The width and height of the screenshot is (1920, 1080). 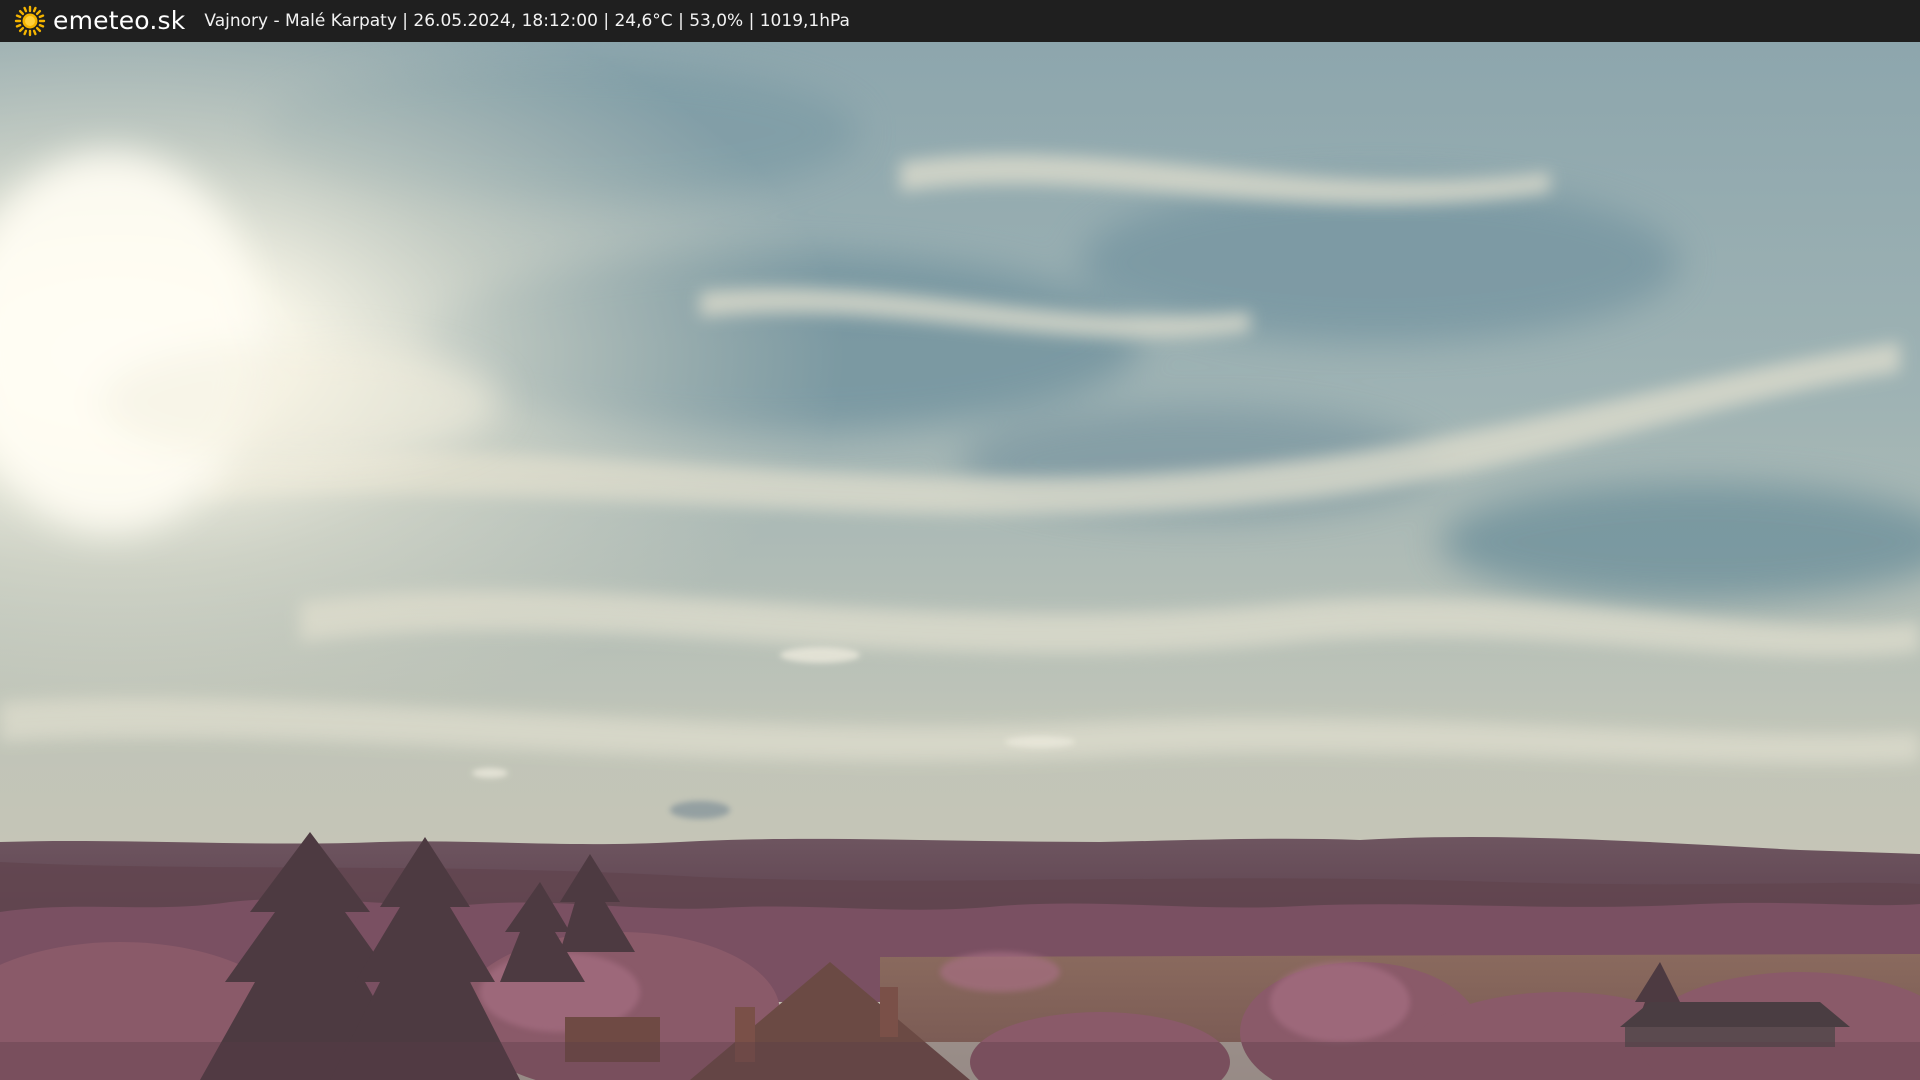 What do you see at coordinates (30, 21) in the screenshot?
I see `sun-icon` at bounding box center [30, 21].